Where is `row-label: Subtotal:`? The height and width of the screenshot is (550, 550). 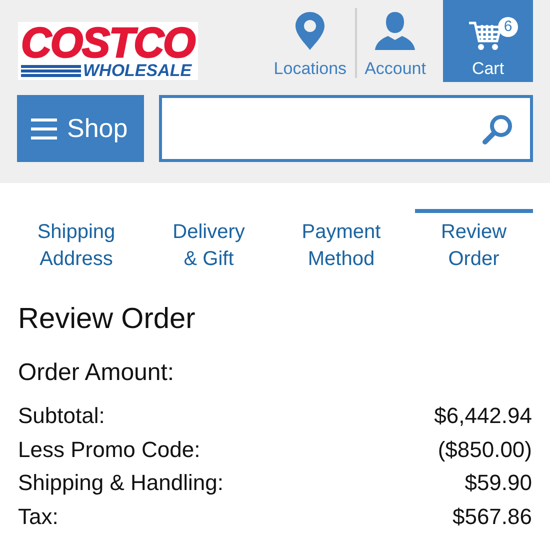 row-label: Subtotal: is located at coordinates (61, 416).